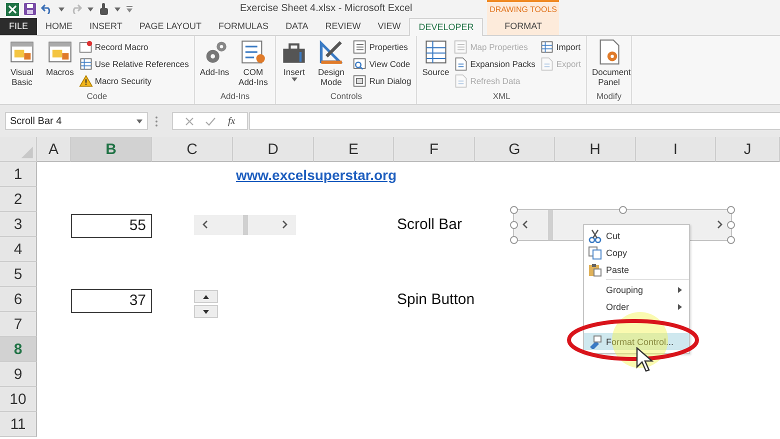 The width and height of the screenshot is (780, 439). What do you see at coordinates (97, 97) in the screenshot?
I see `group-label: Code` at bounding box center [97, 97].